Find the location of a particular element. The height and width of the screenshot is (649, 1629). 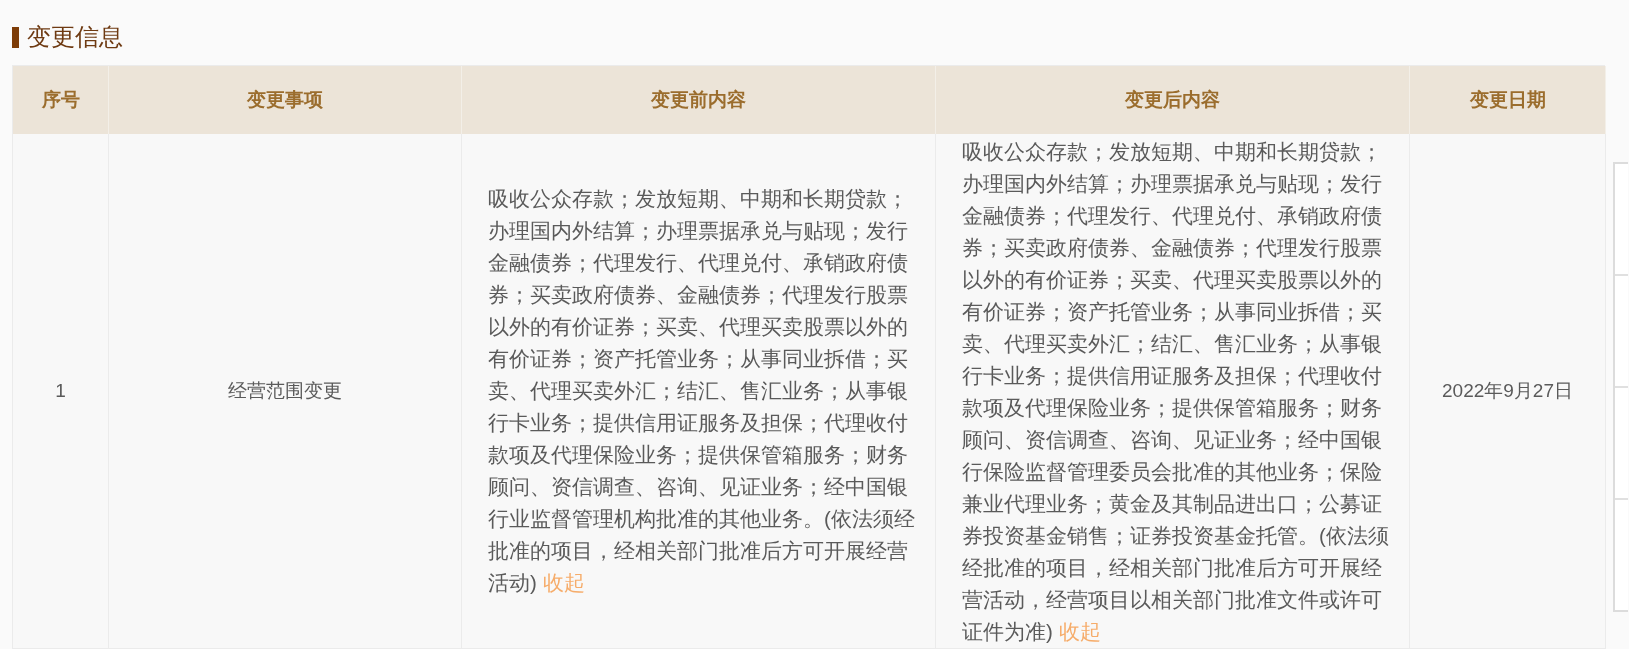

title-marker is located at coordinates (15, 37).